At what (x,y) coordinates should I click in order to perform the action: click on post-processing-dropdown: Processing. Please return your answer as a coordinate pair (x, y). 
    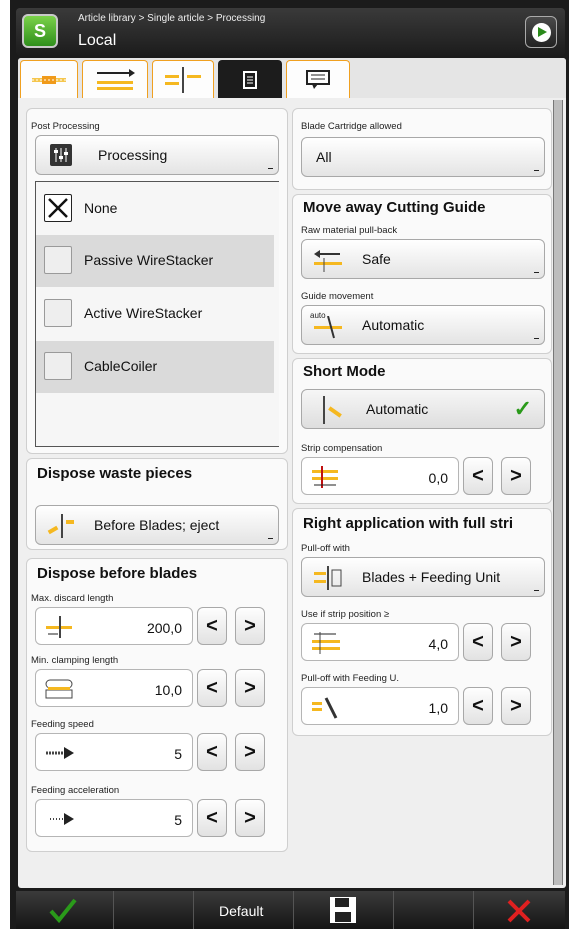
    Looking at the image, I should click on (157, 155).